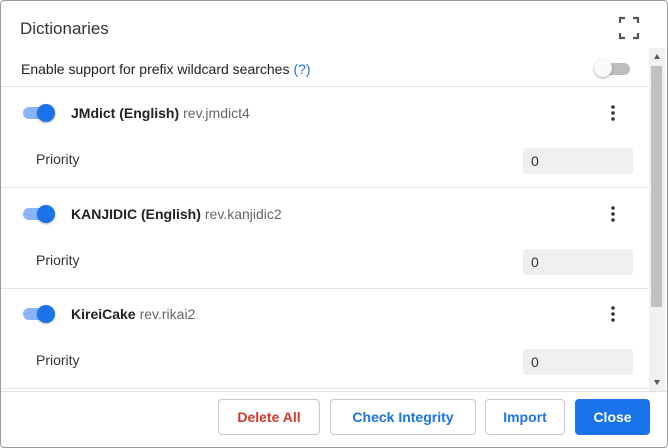 Image resolution: width=668 pixels, height=448 pixels. I want to click on fullscreen-button, so click(629, 28).